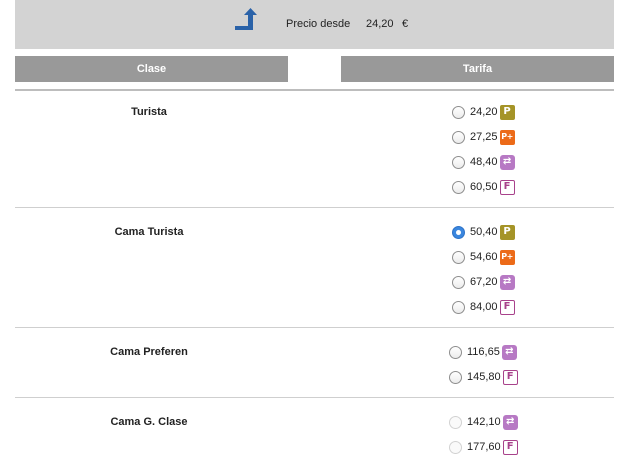 The height and width of the screenshot is (470, 637). I want to click on fare-option: 60,50 F, so click(483, 187).